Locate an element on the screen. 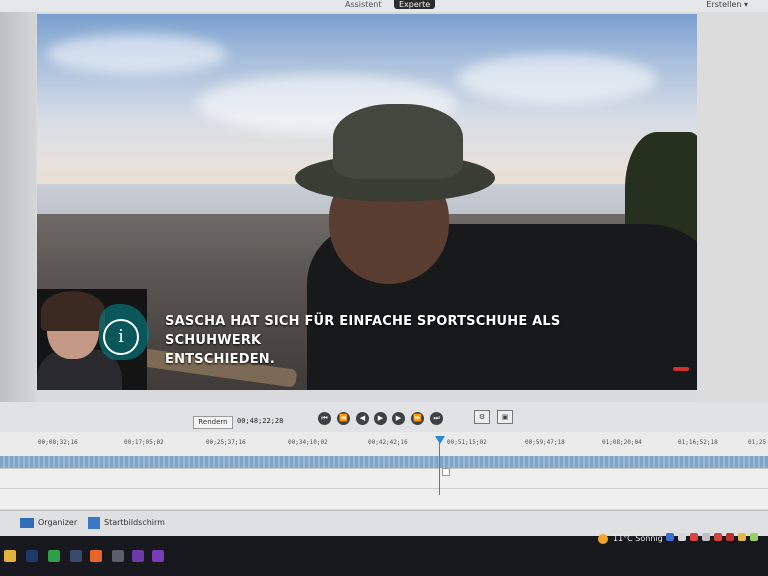  clip-marker-icon is located at coordinates (446, 472).